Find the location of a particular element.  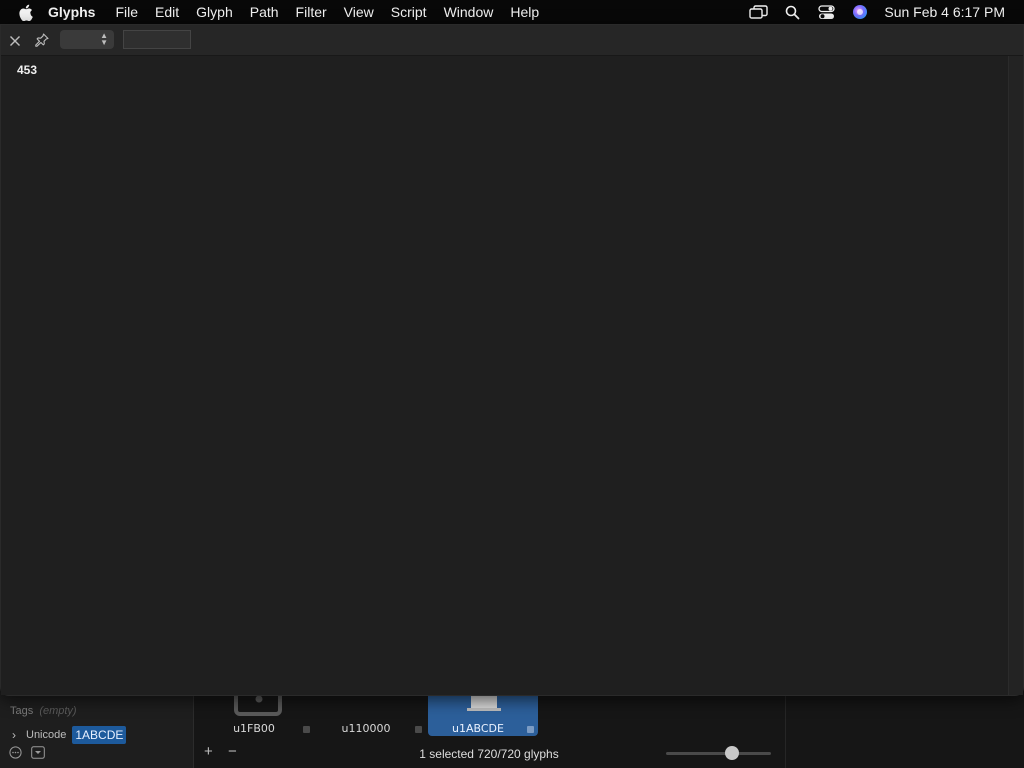

sidebar-icon-row is located at coordinates (31, 752).